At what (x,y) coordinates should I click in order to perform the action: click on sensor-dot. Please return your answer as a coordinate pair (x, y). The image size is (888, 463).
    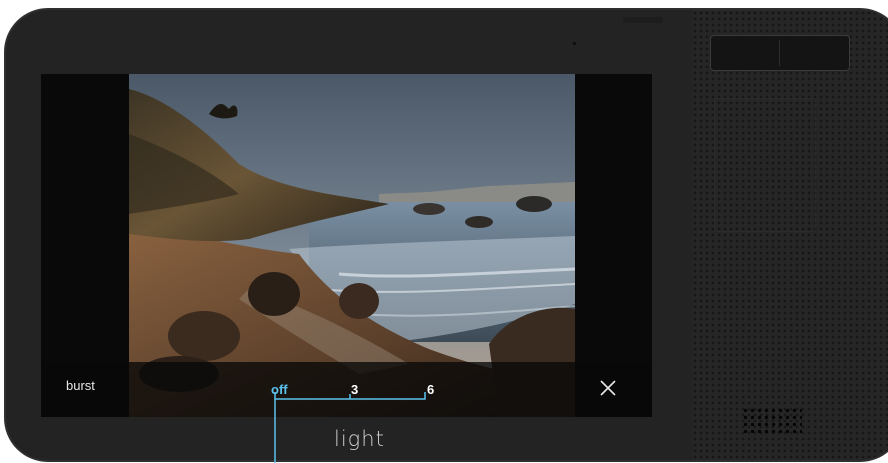
    Looking at the image, I should click on (574, 43).